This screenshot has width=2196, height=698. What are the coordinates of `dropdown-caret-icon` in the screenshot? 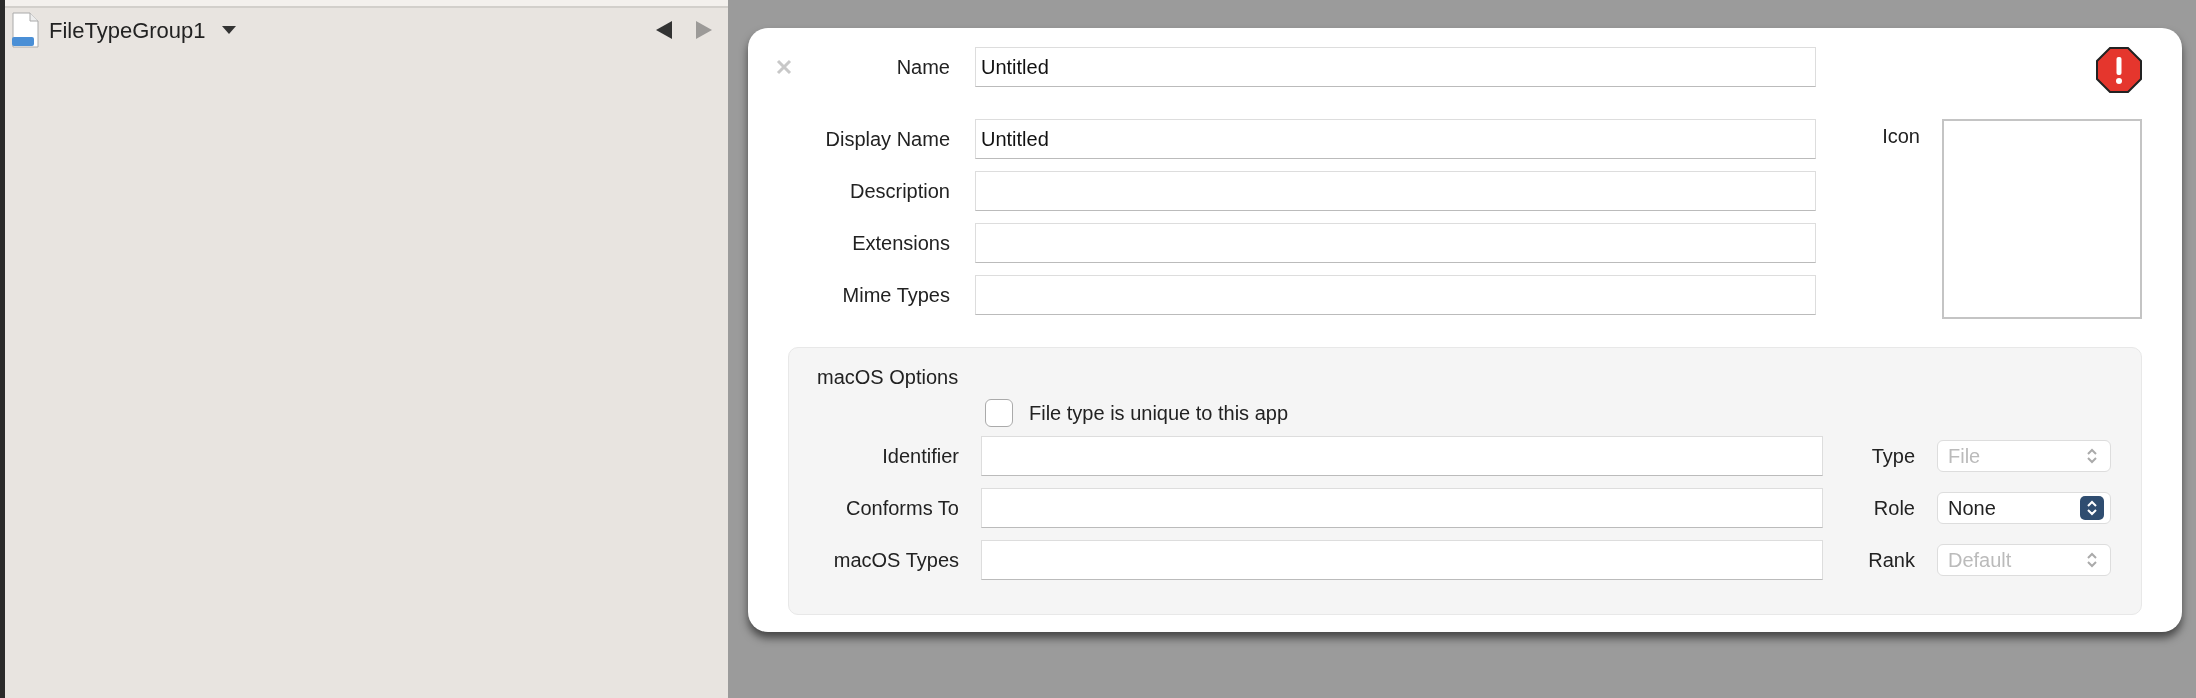 It's located at (228, 30).